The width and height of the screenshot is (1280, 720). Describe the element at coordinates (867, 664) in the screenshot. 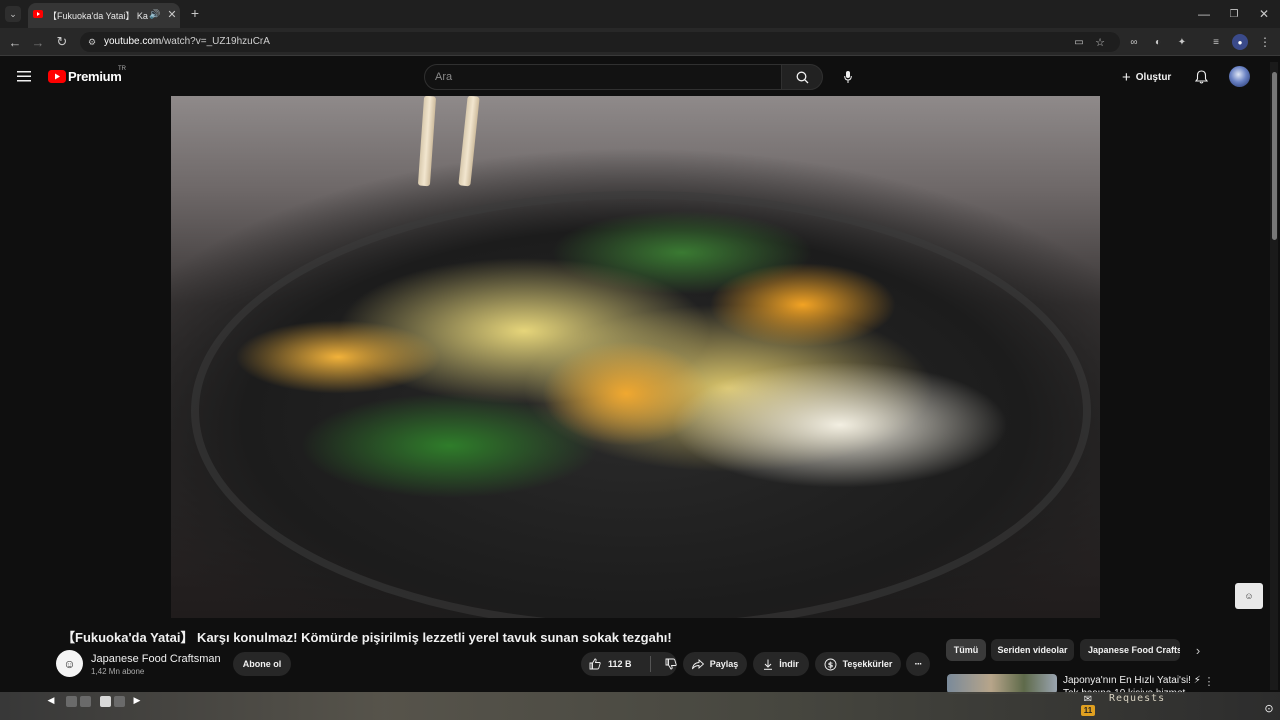

I see `thanks-label: Teşekkürler` at that location.